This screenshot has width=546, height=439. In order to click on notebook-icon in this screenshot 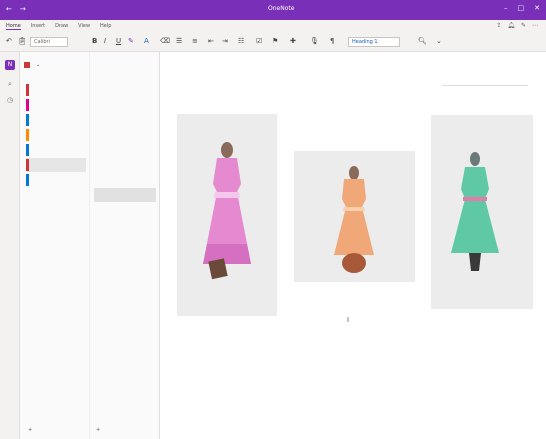, I will do `click(27, 65)`.